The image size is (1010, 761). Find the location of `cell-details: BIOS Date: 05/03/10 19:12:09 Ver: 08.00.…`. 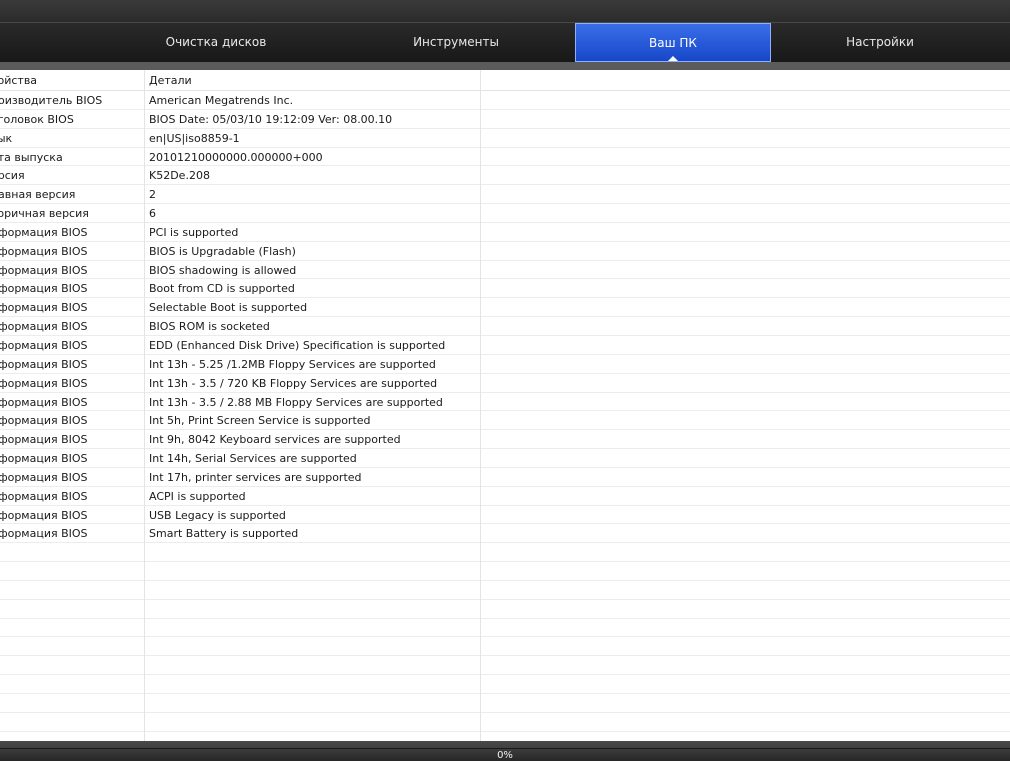

cell-details: BIOS Date: 05/03/10 19:12:09 Ver: 08.00.… is located at coordinates (271, 119).